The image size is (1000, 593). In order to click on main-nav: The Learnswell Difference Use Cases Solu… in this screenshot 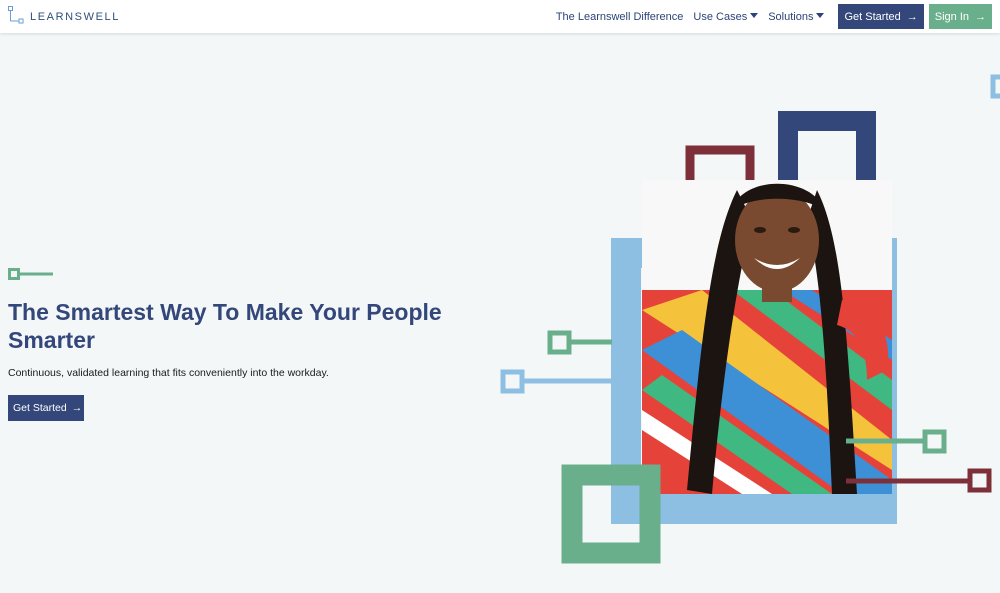, I will do `click(778, 16)`.